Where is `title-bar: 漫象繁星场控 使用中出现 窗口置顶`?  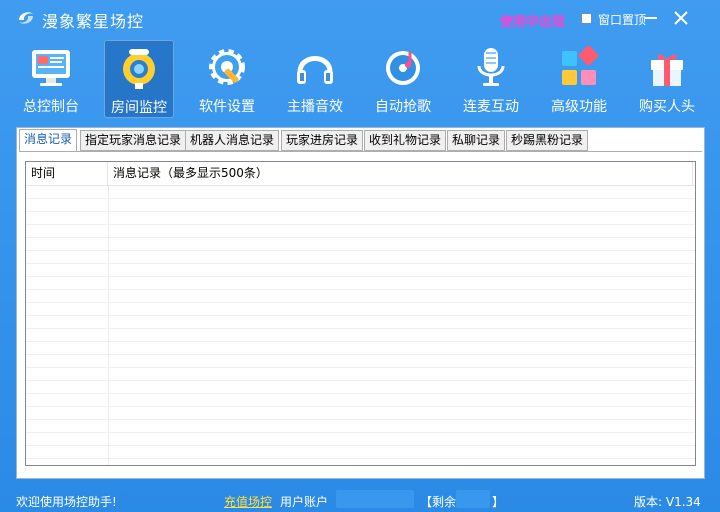 title-bar: 漫象繁星场控 使用中出现 窗口置顶 is located at coordinates (360, 18).